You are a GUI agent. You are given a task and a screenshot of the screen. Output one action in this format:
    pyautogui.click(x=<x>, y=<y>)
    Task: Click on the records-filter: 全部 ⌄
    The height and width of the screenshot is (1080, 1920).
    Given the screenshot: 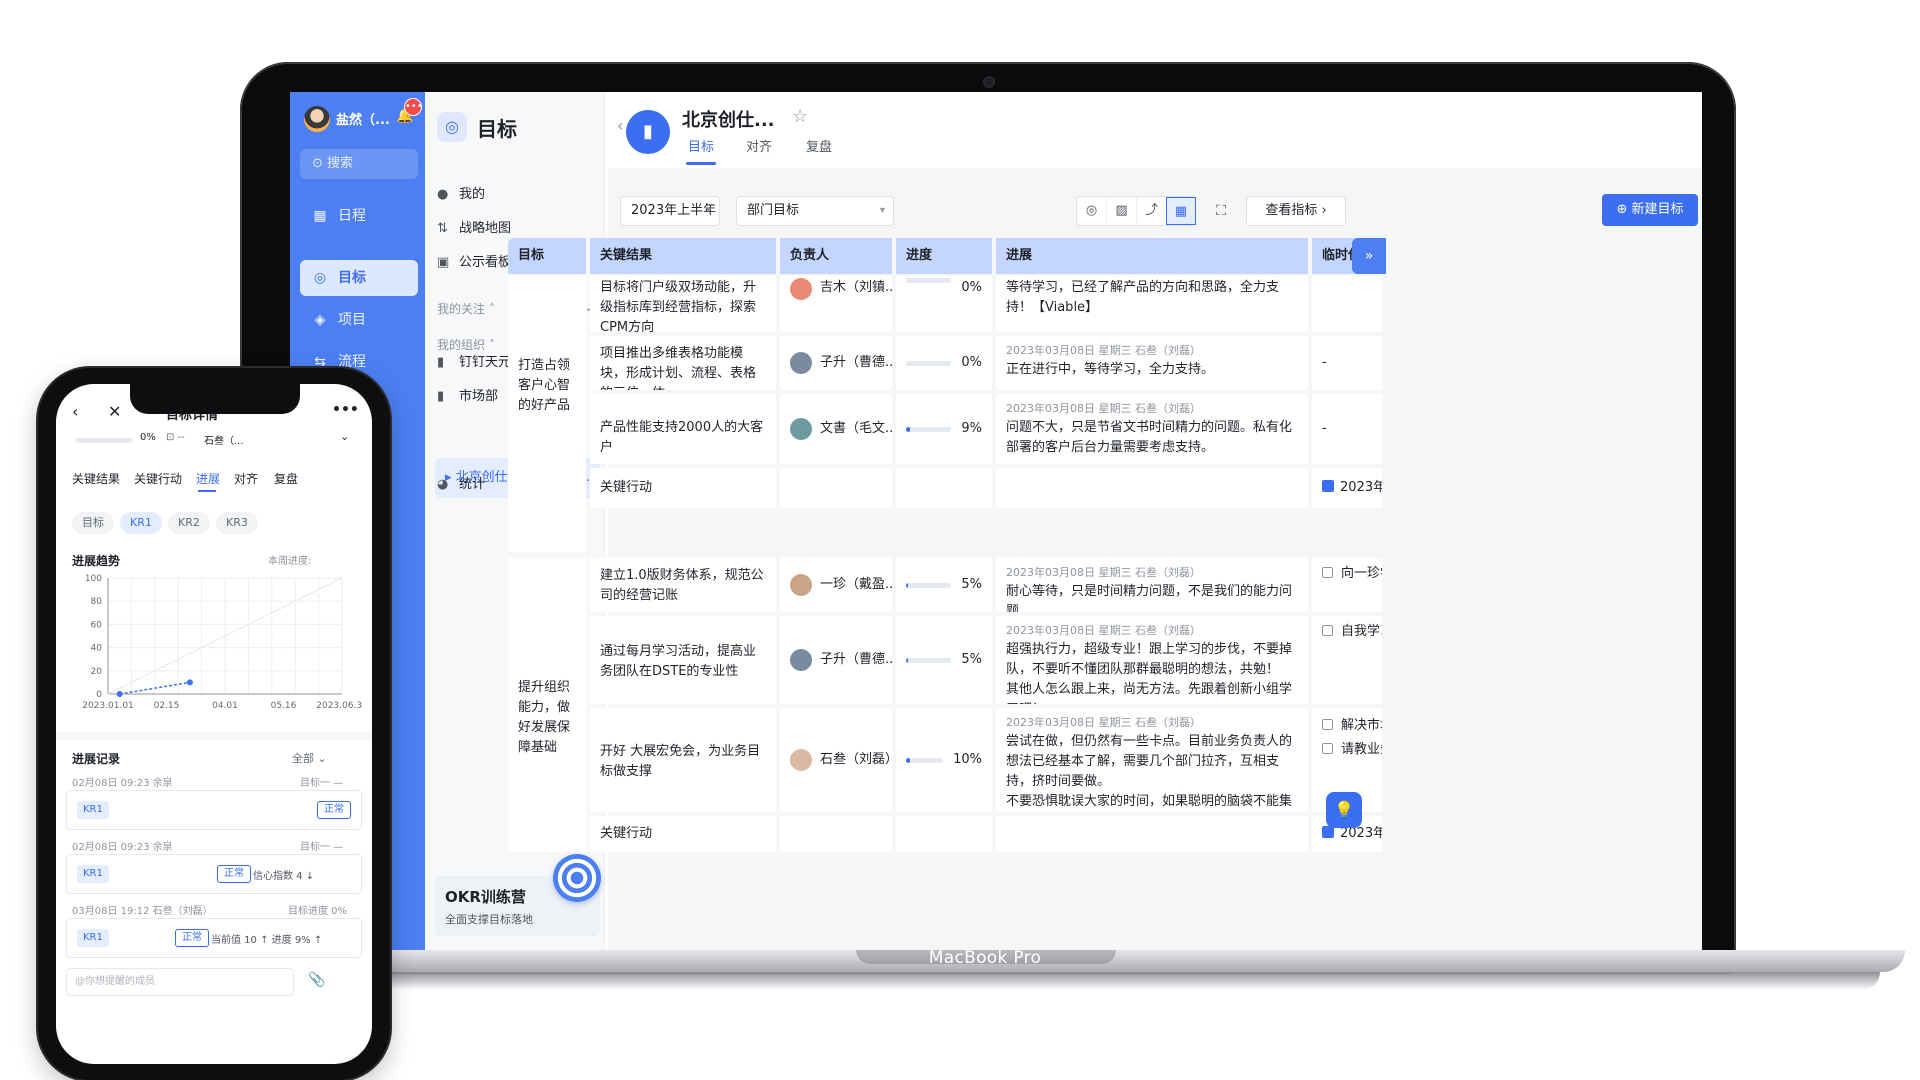 What is the action you would take?
    pyautogui.click(x=309, y=758)
    